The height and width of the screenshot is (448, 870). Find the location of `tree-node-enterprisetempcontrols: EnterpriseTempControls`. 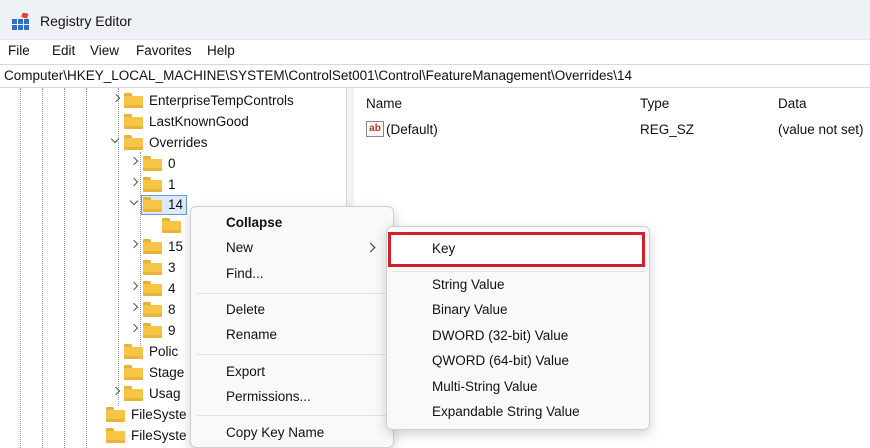

tree-node-enterprisetempcontrols: EnterpriseTempControls is located at coordinates (170, 101).